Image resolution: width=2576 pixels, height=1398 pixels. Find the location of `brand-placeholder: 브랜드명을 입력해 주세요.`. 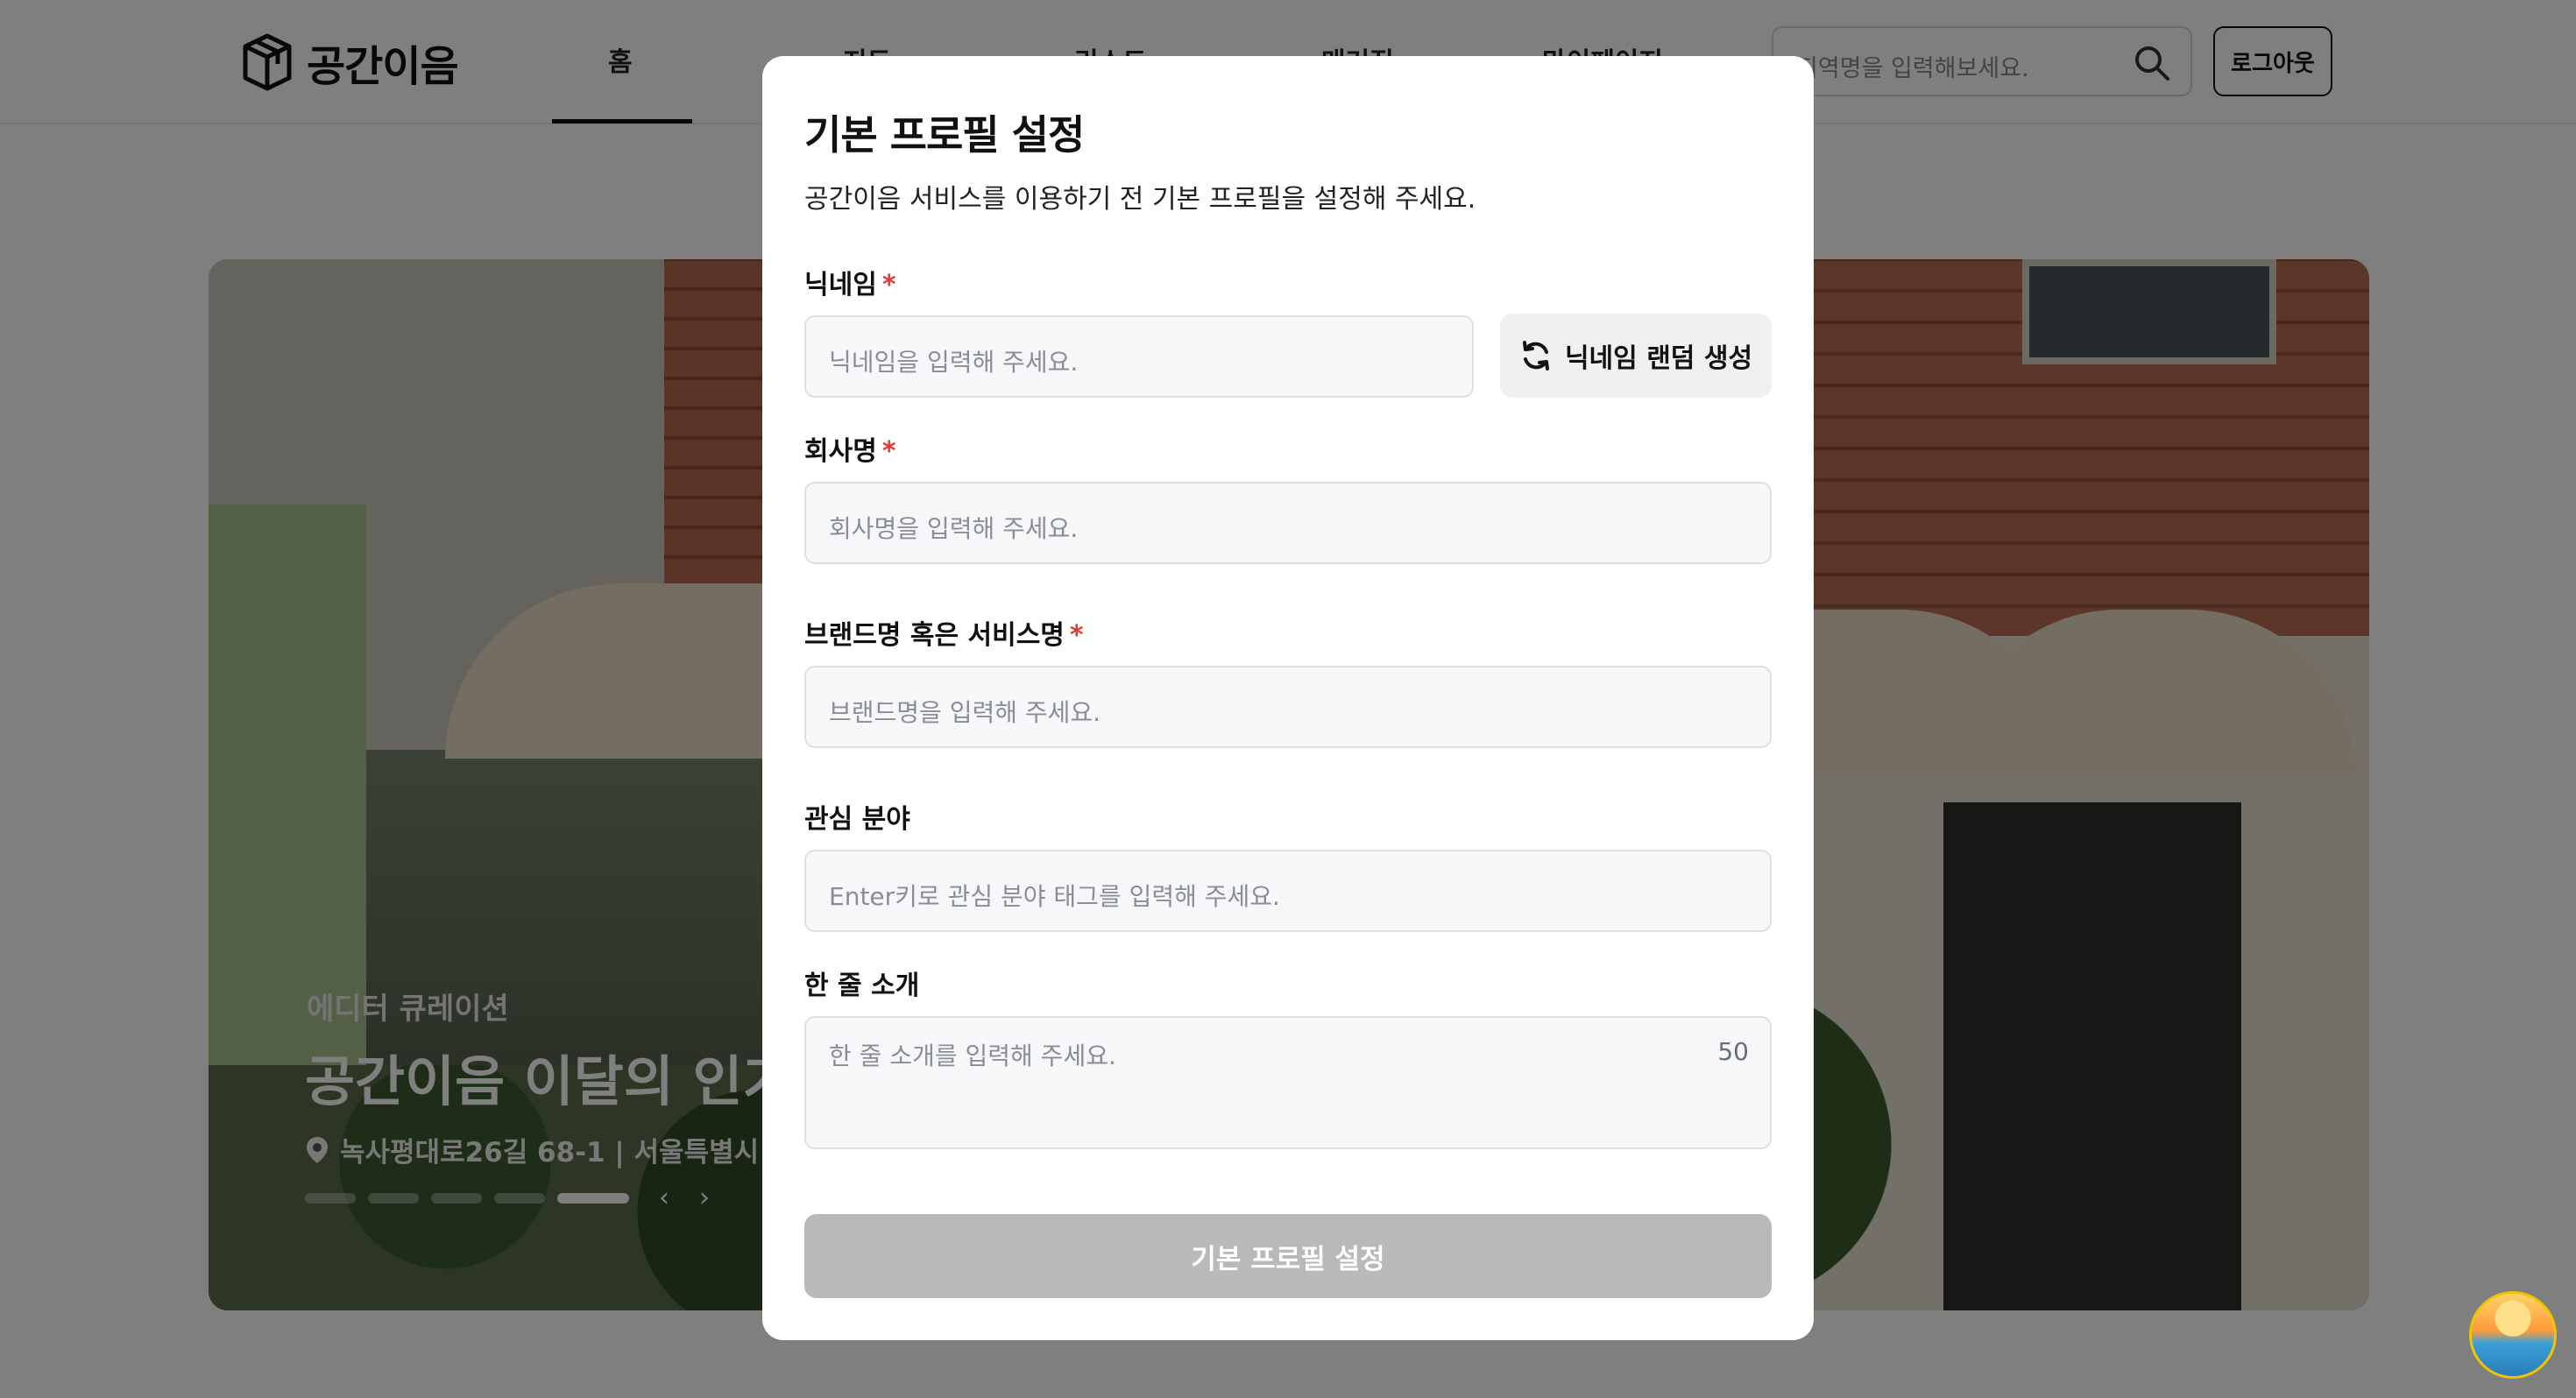

brand-placeholder: 브랜드명을 입력해 주세요. is located at coordinates (965, 712).